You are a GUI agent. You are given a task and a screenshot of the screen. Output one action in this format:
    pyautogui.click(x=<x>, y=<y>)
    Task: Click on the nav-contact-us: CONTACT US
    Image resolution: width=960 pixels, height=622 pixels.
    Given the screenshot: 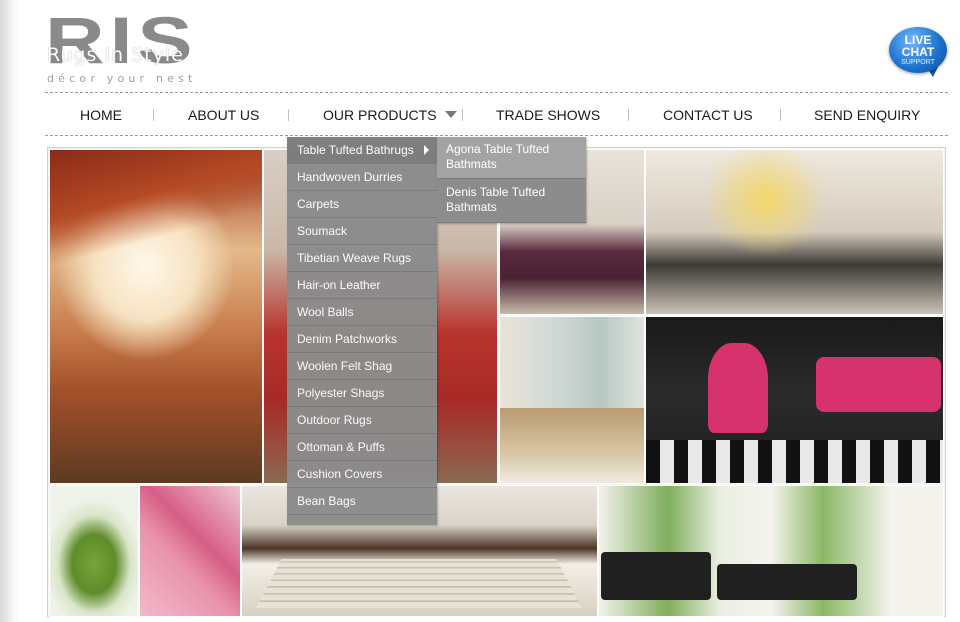 What is the action you would take?
    pyautogui.click(x=708, y=115)
    